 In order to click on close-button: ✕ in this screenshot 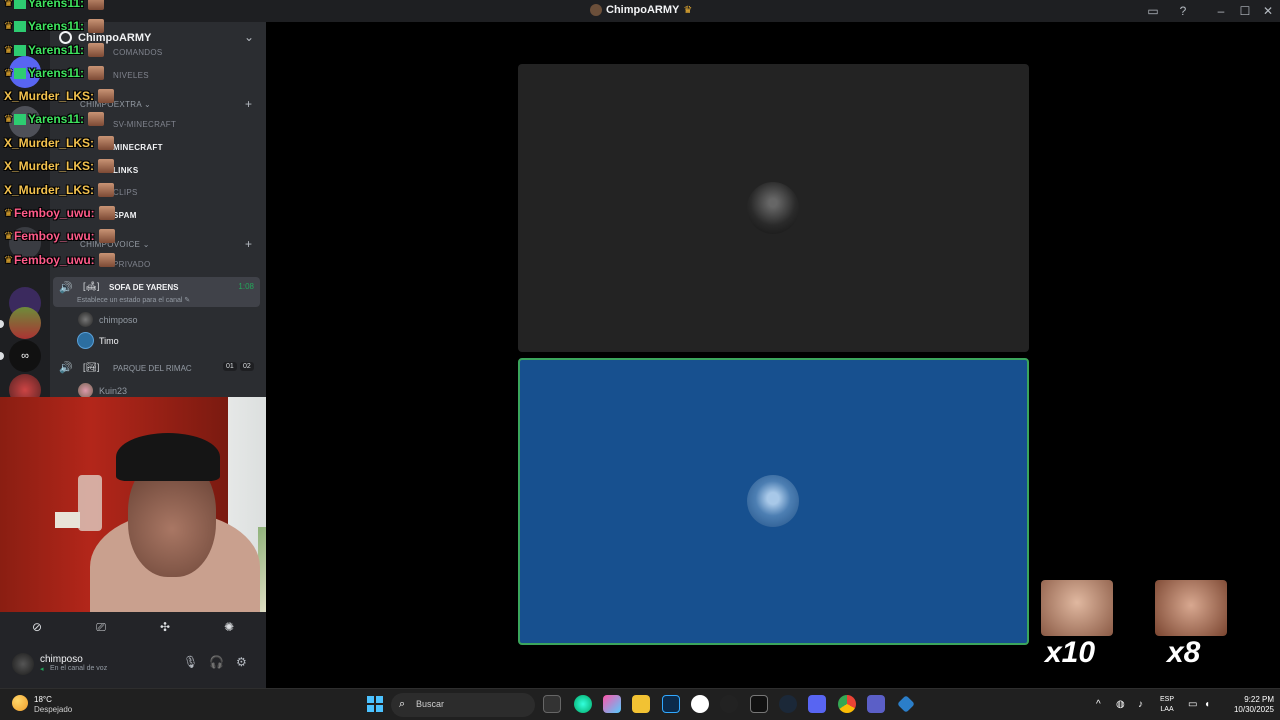, I will do `click(1268, 11)`.